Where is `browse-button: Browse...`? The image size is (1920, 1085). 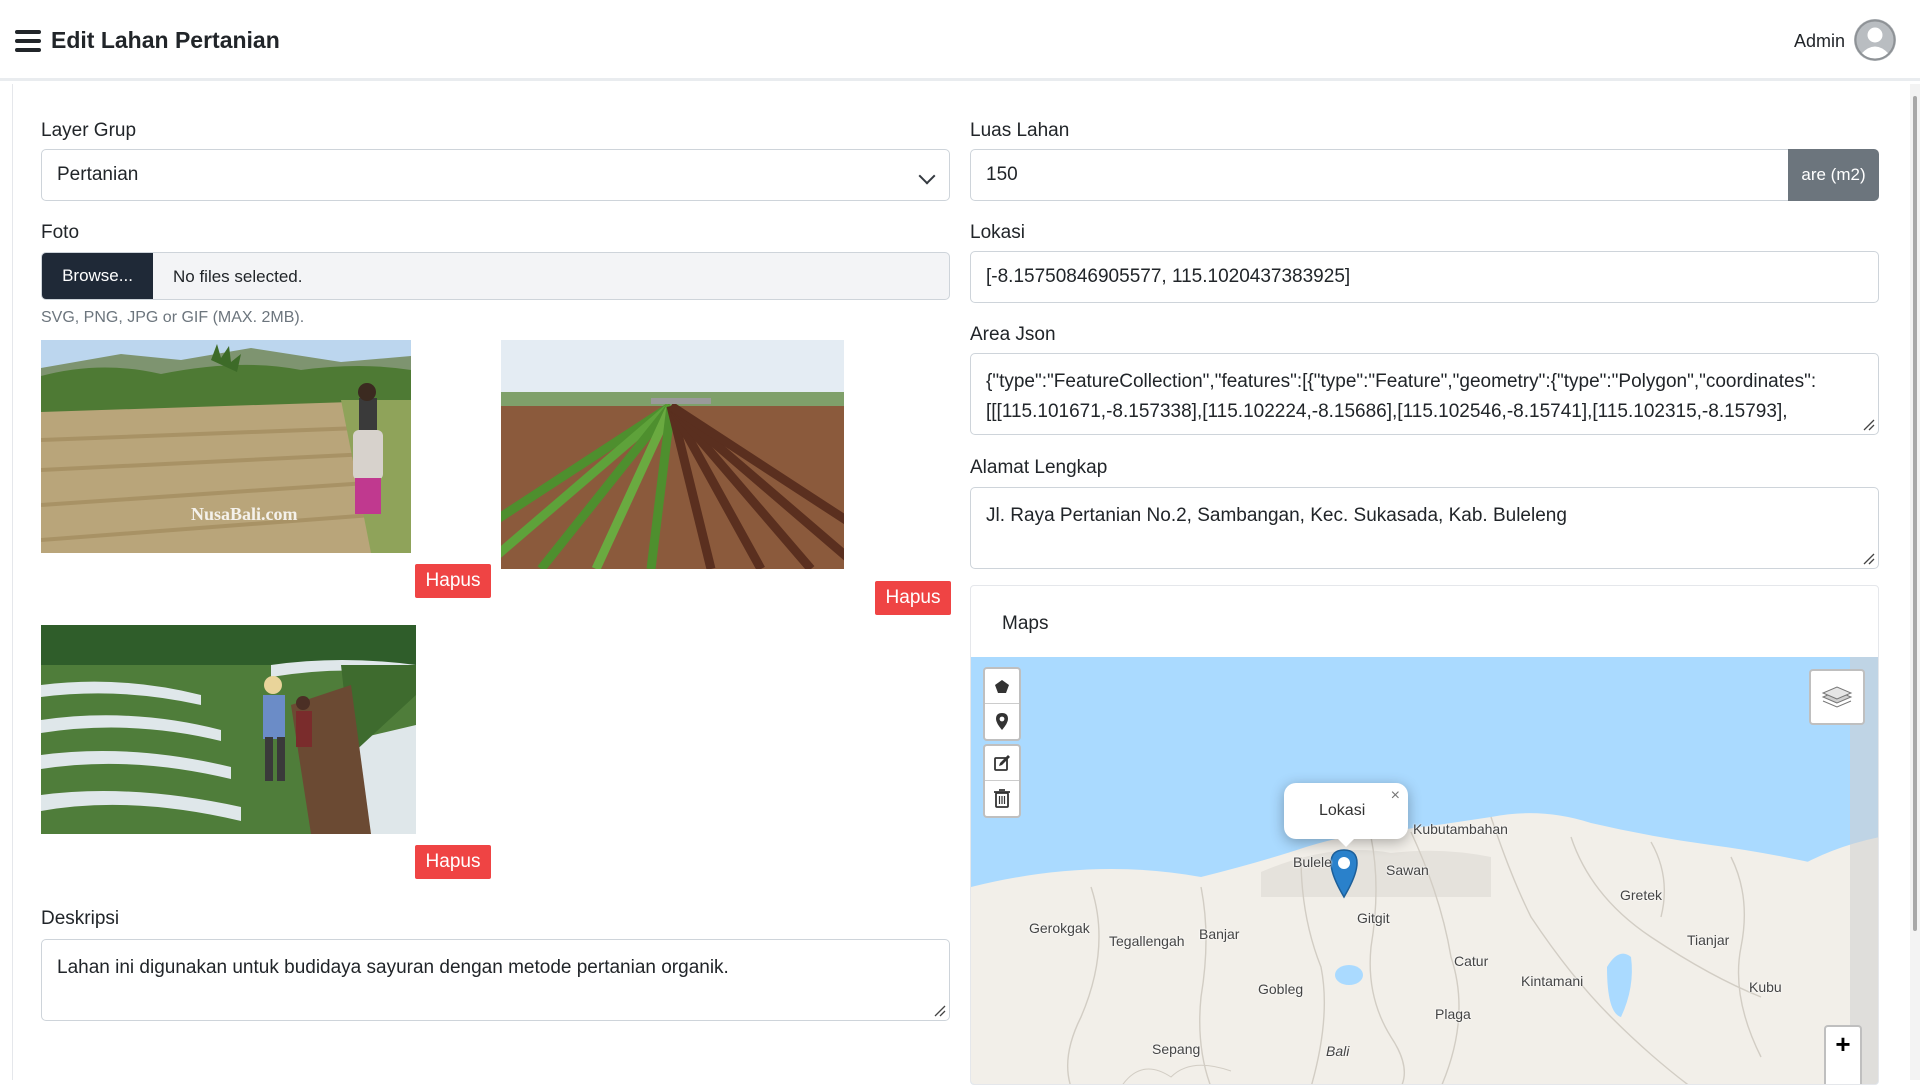
browse-button: Browse... is located at coordinates (97, 276).